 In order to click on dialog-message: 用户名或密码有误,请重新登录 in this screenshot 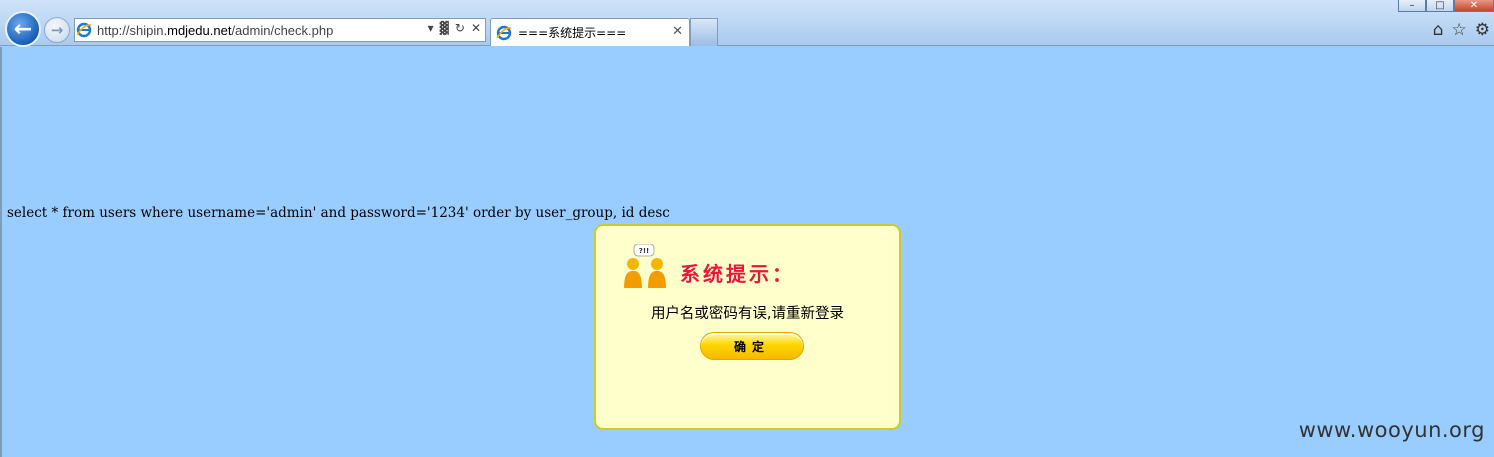, I will do `click(747, 314)`.